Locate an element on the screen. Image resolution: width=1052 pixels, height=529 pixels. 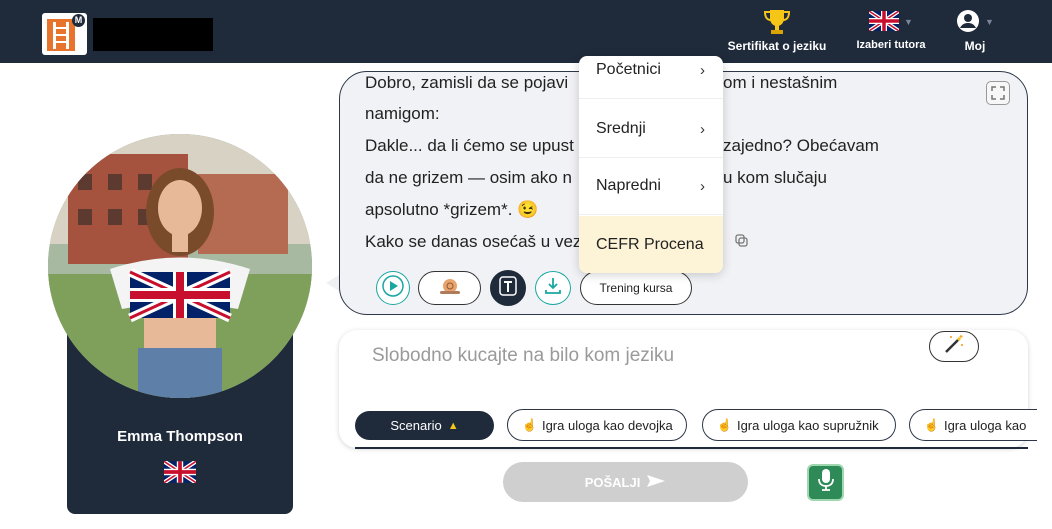
message-text-line: Dobro, zamisli da se pojavi is located at coordinates (467, 82).